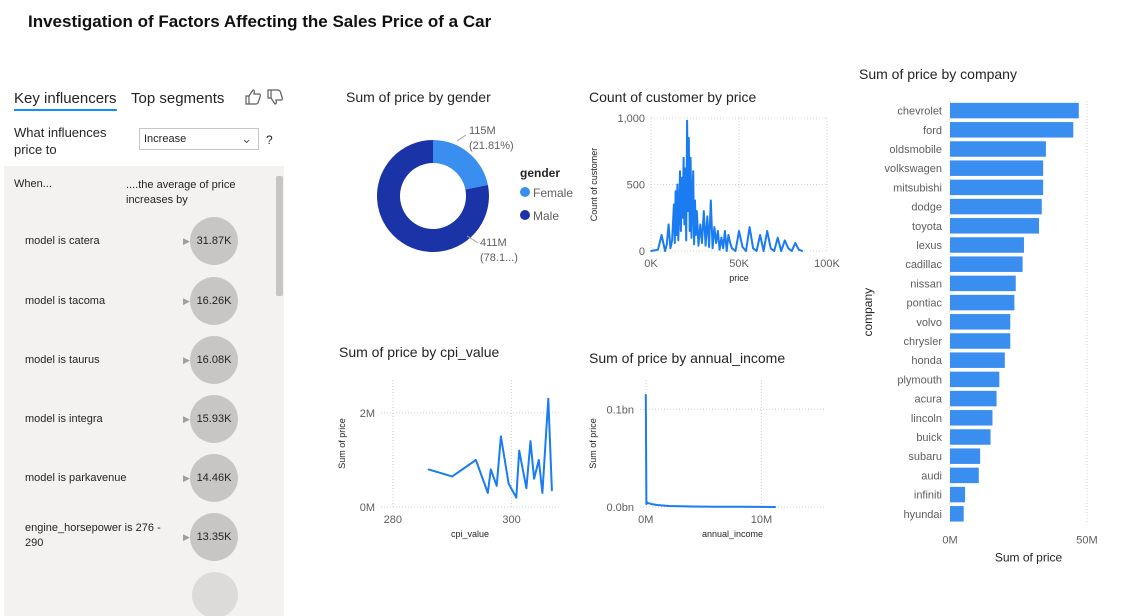  What do you see at coordinates (997, 187) in the screenshot?
I see `bar-mitsubishi` at bounding box center [997, 187].